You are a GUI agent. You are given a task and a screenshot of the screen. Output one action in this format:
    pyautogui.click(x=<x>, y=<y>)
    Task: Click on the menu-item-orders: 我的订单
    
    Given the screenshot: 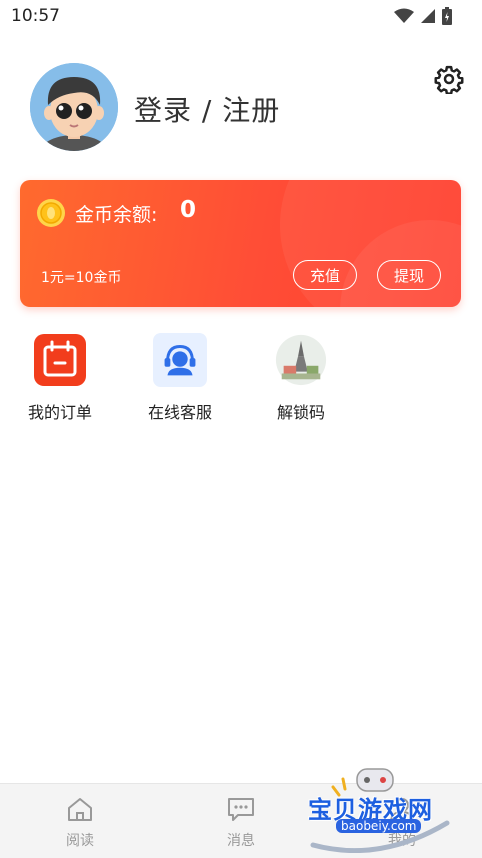 What is the action you would take?
    pyautogui.click(x=60, y=378)
    